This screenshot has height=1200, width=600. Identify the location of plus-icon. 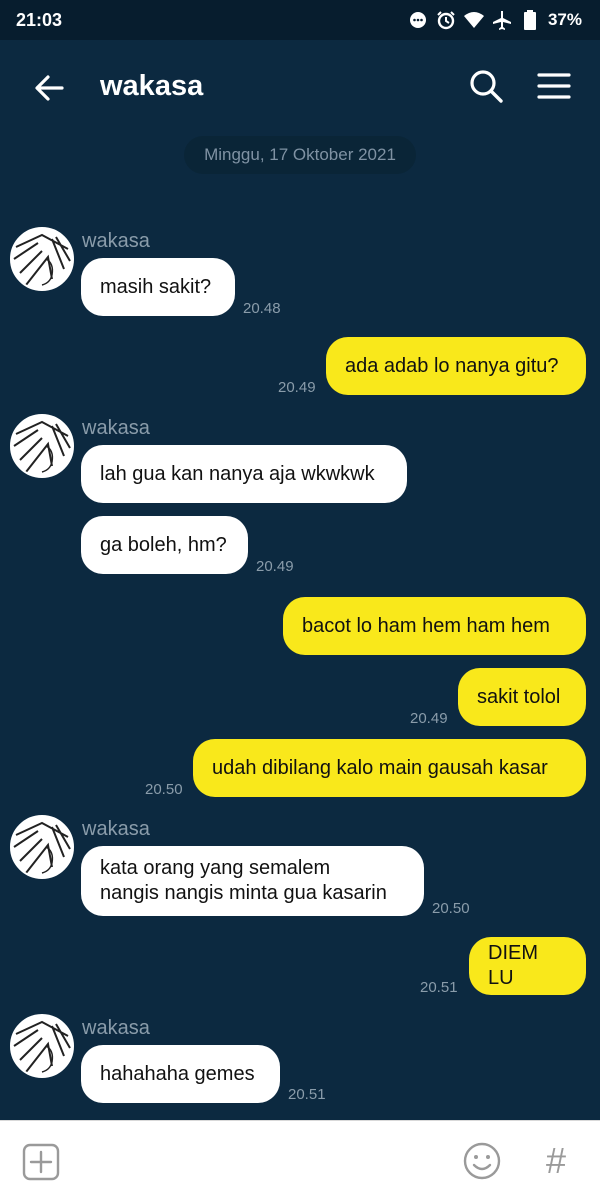
(41, 1162).